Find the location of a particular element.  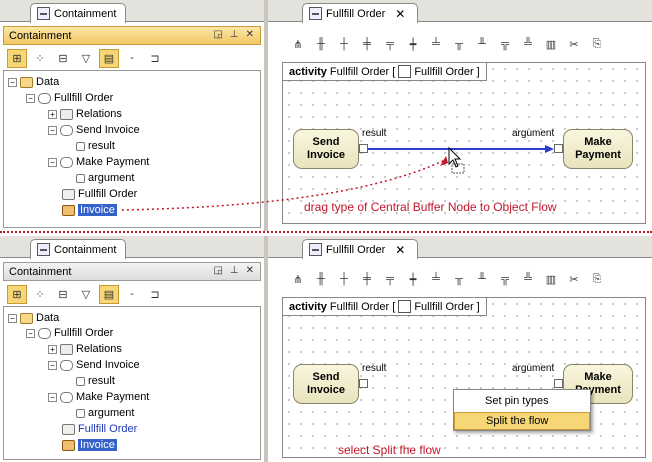

same-size-icon: ▥ is located at coordinates (551, 279).